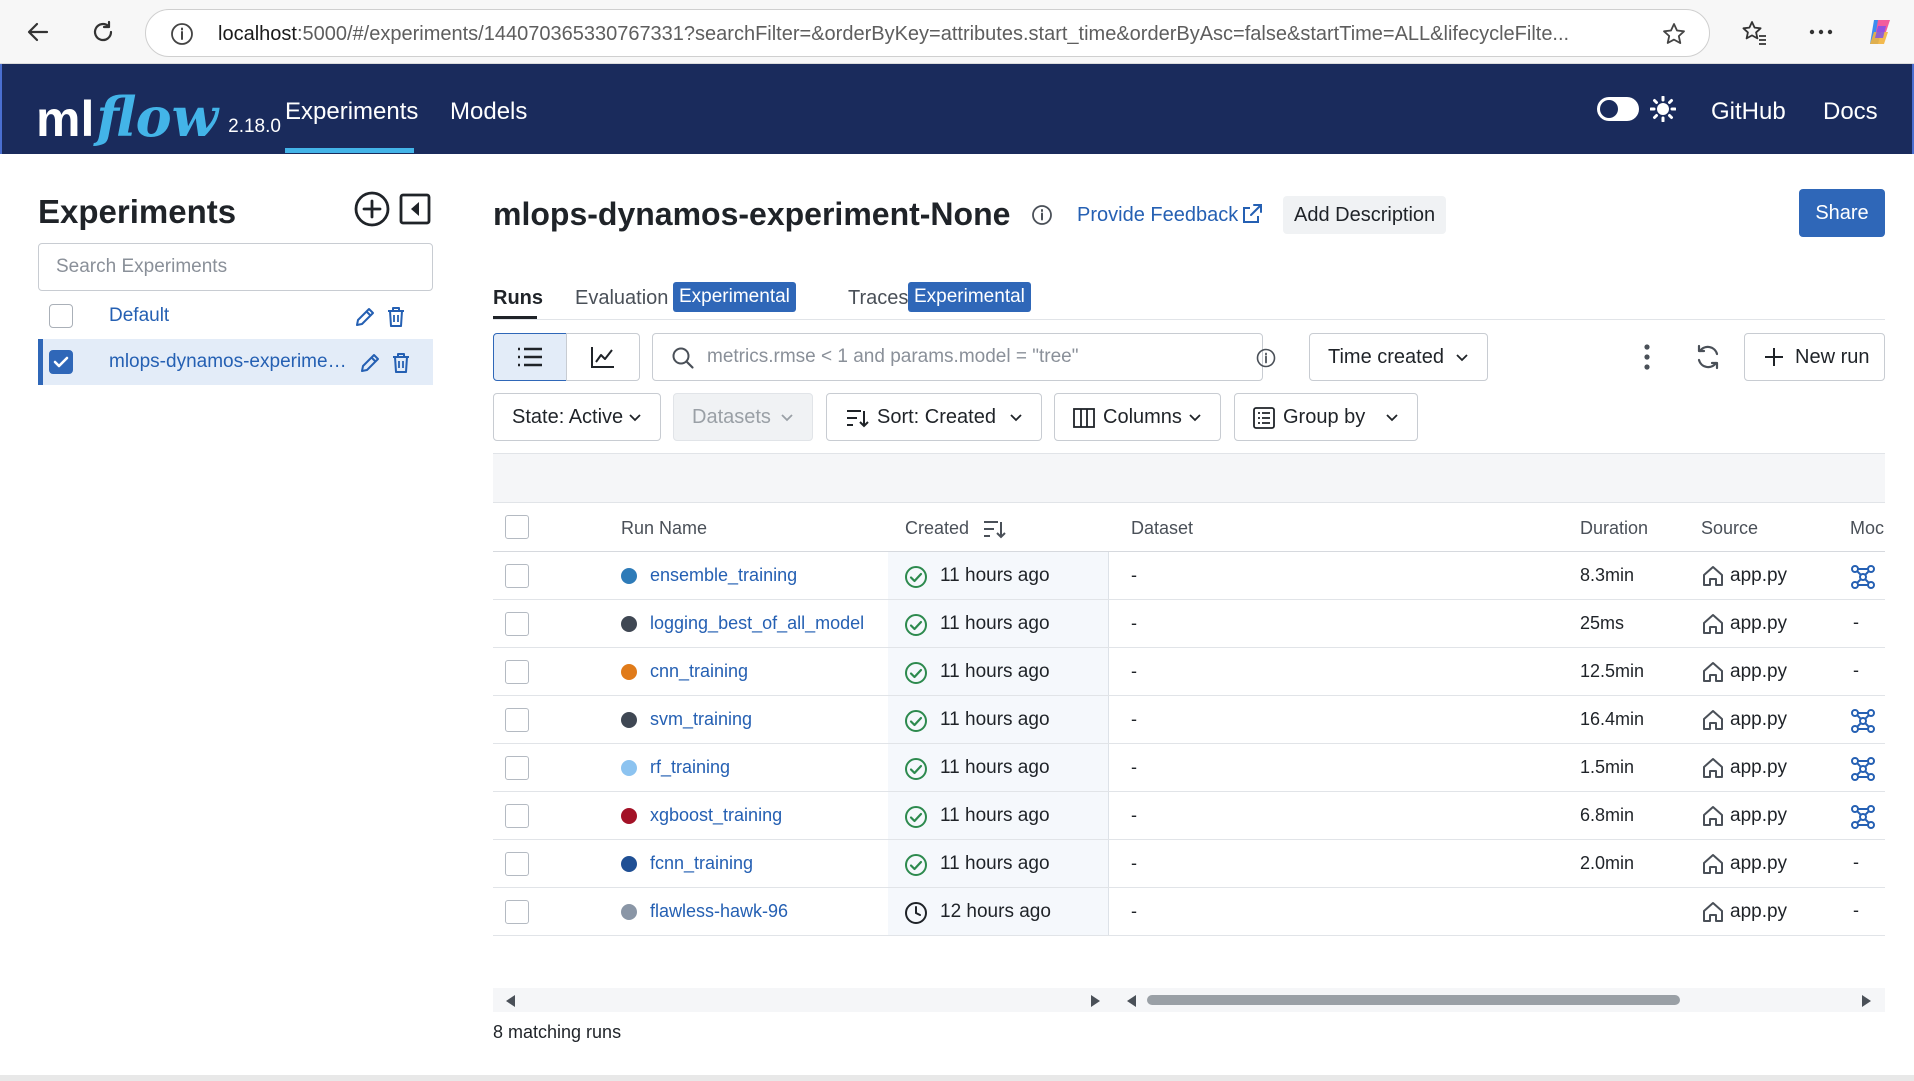 The image size is (1914, 1081). What do you see at coordinates (1674, 34) in the screenshot?
I see `bookmark-star-icon` at bounding box center [1674, 34].